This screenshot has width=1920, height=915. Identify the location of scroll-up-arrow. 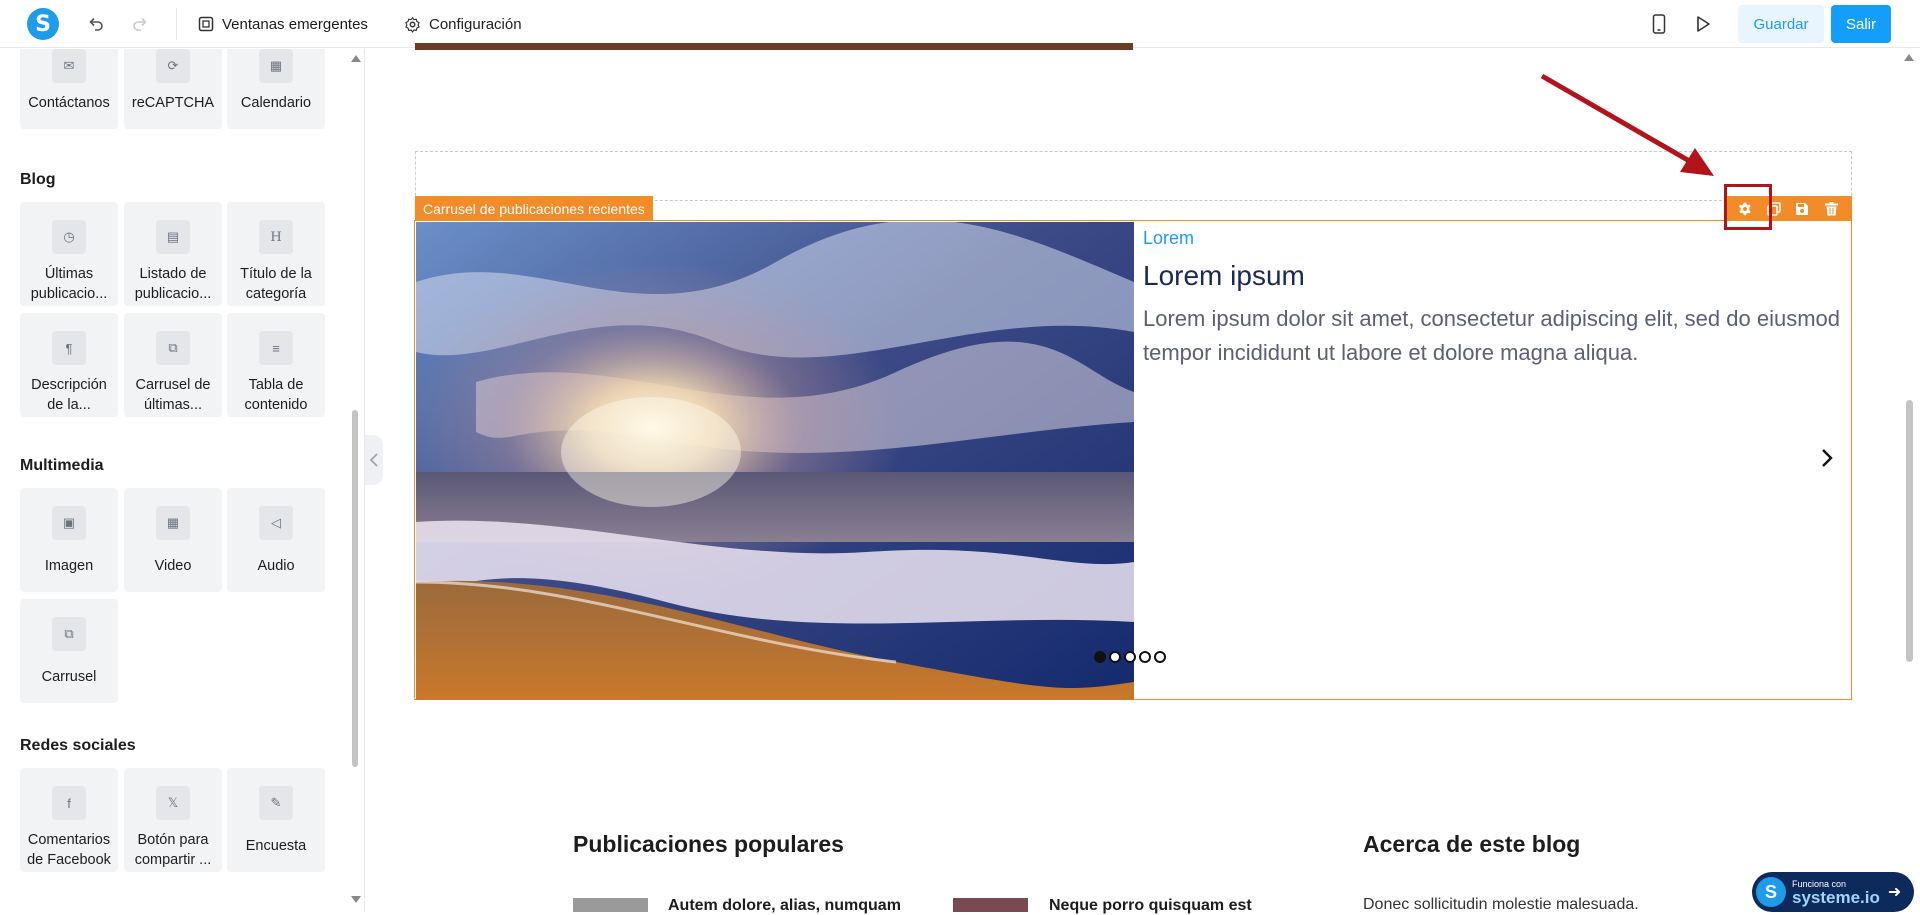
(1909, 57).